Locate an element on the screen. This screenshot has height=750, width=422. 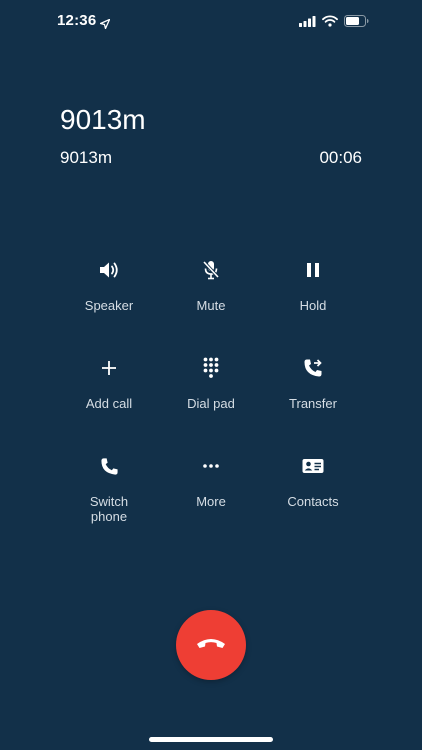
dialpad-icon is located at coordinates (211, 368).